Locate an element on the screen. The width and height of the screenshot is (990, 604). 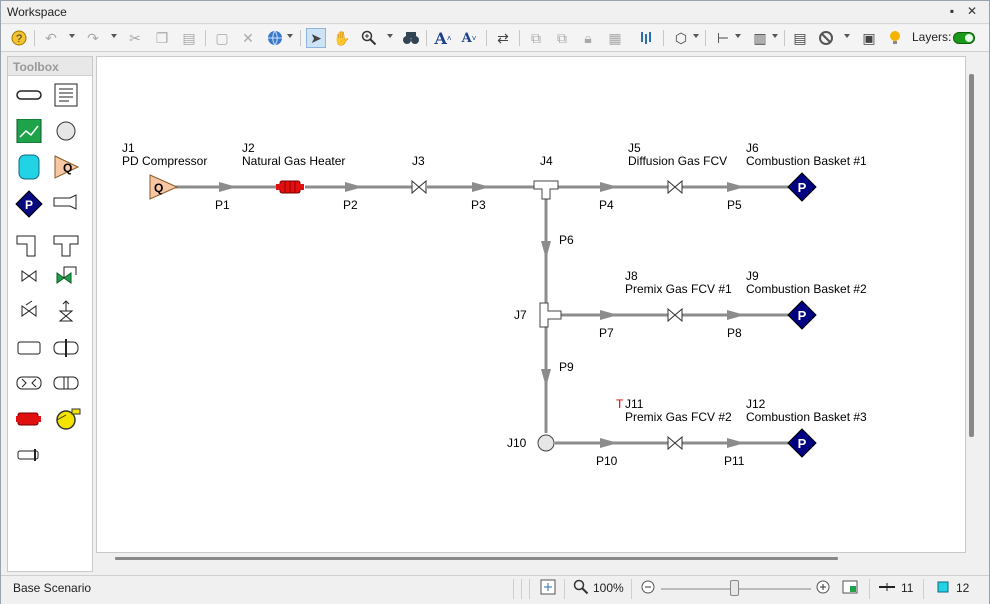
toolbox-panel: Toolbox Q P is located at coordinates (50, 314).